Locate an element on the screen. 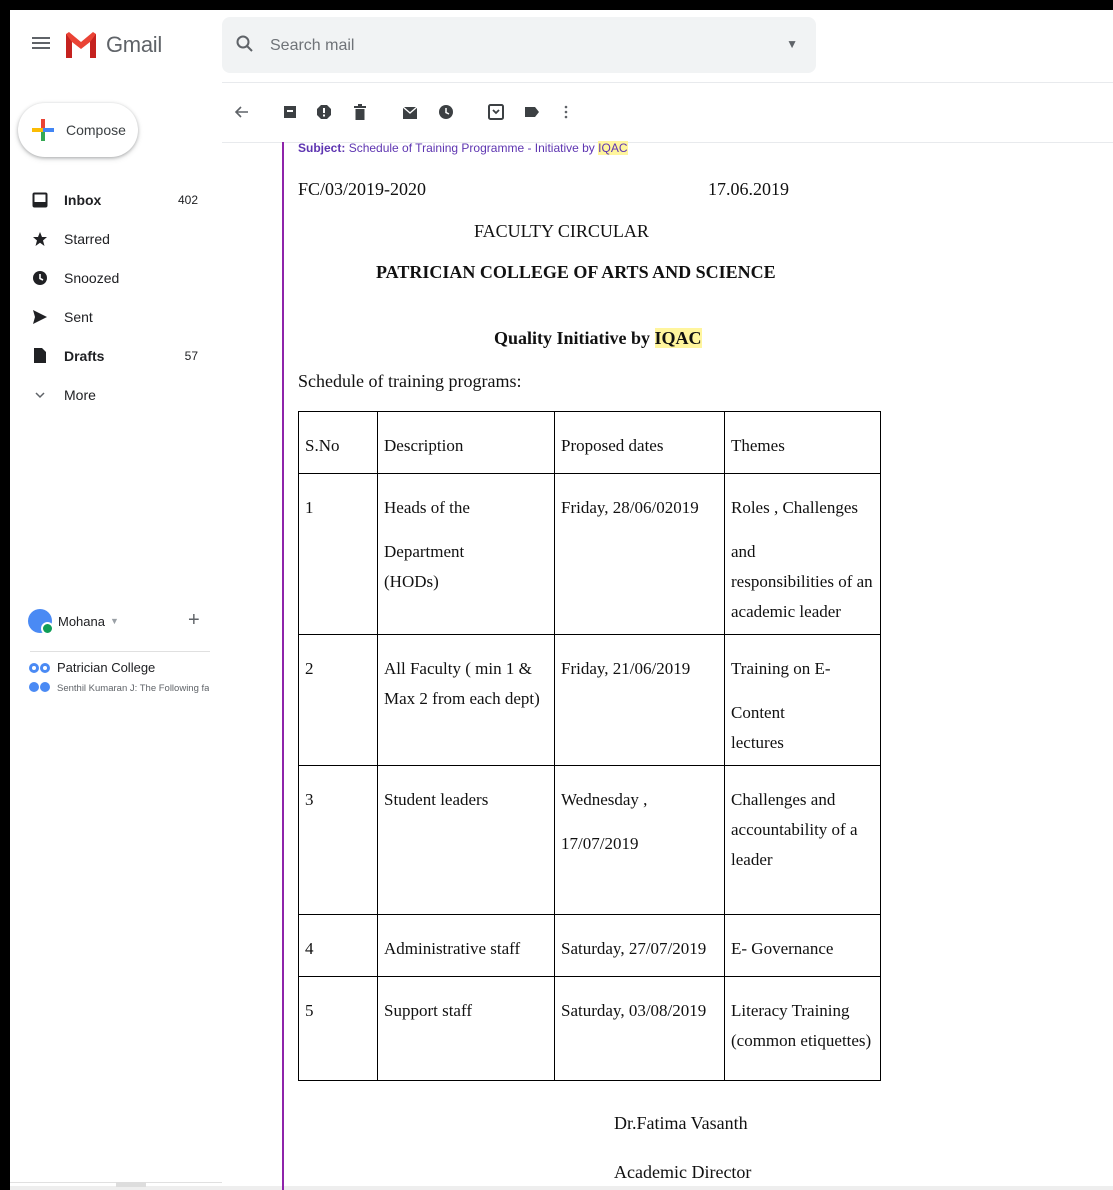  sidebar-item-label: Drafts is located at coordinates (84, 355).